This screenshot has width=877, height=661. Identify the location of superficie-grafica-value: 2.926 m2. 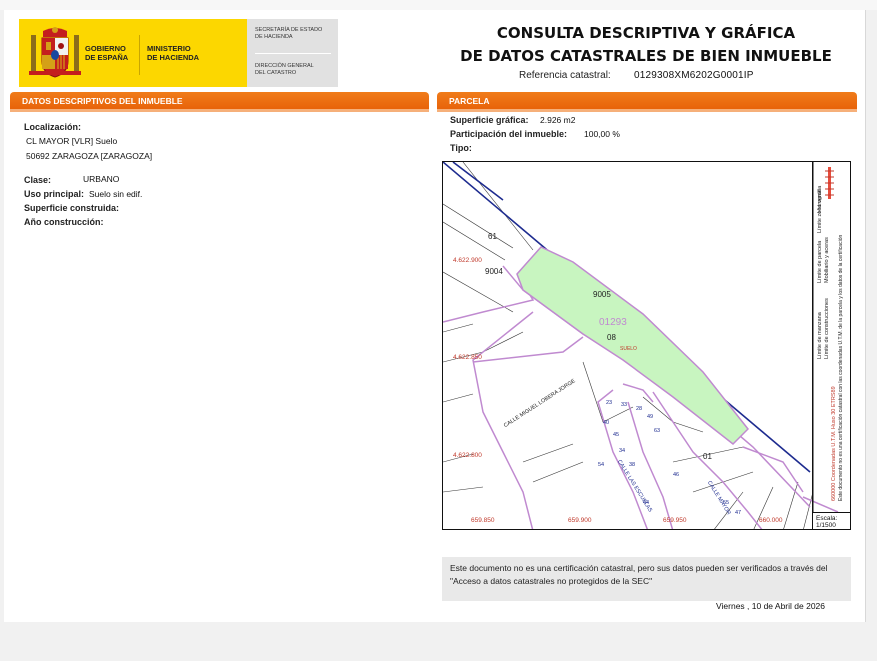
(558, 120).